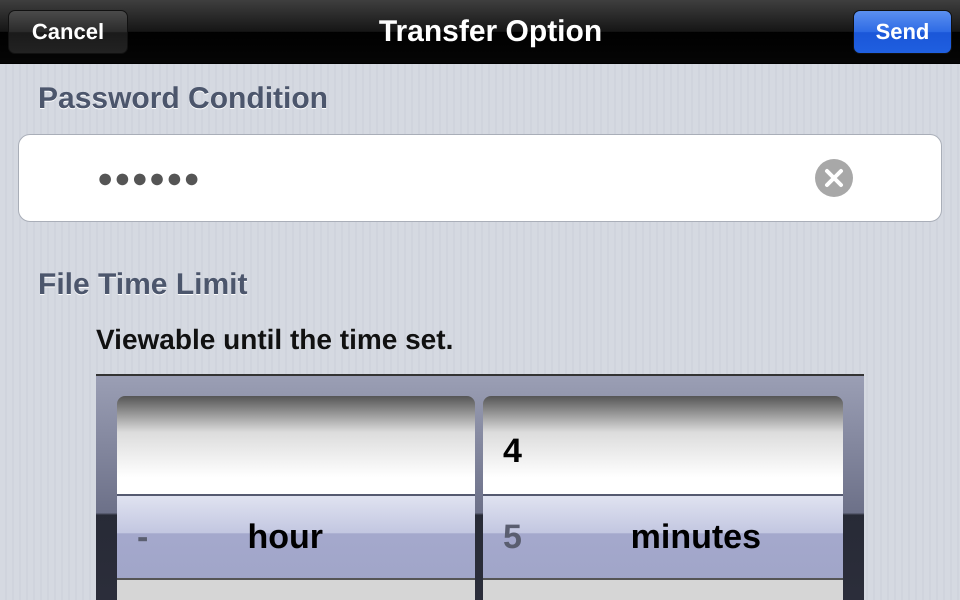 The width and height of the screenshot is (960, 600). I want to click on unit-label: hour, so click(285, 537).